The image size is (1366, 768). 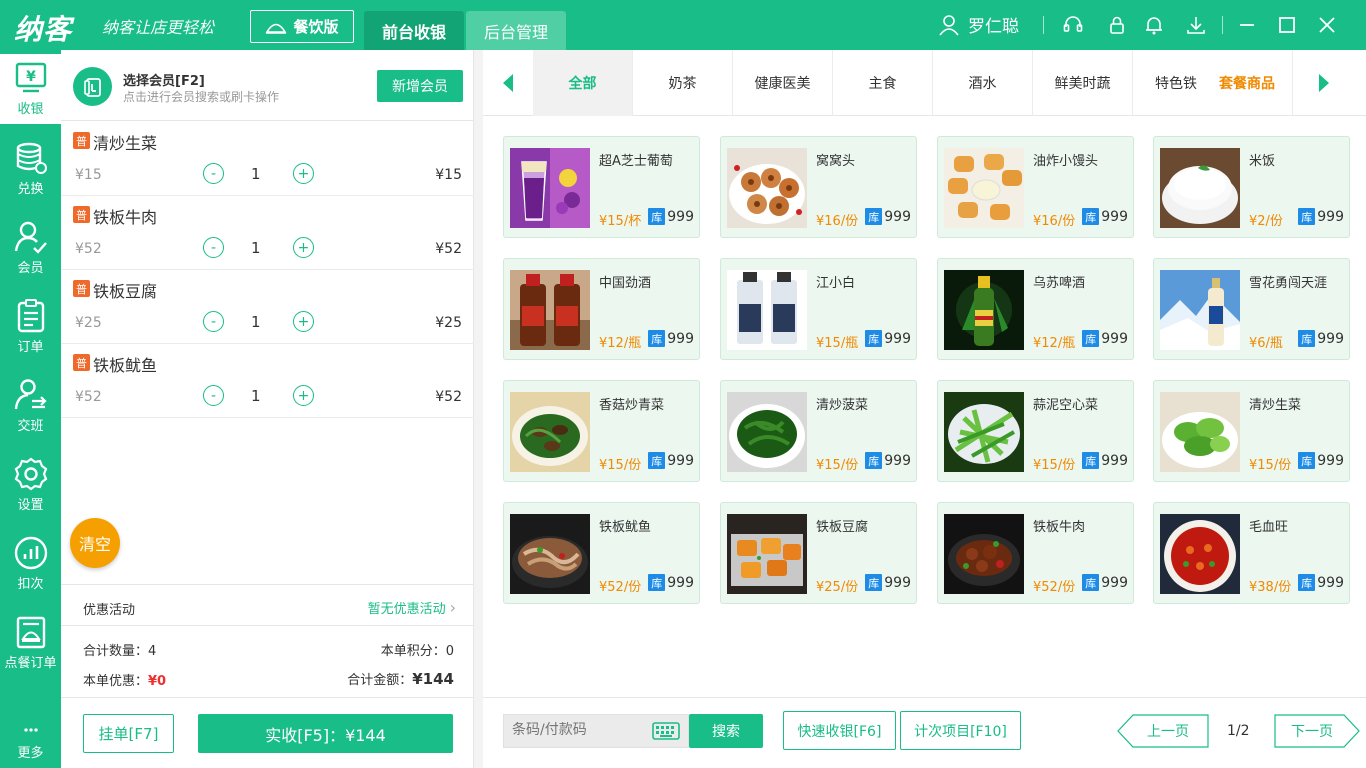 I want to click on product-card: 清炒生菜 ¥15/份 库 999, so click(x=1251, y=431).